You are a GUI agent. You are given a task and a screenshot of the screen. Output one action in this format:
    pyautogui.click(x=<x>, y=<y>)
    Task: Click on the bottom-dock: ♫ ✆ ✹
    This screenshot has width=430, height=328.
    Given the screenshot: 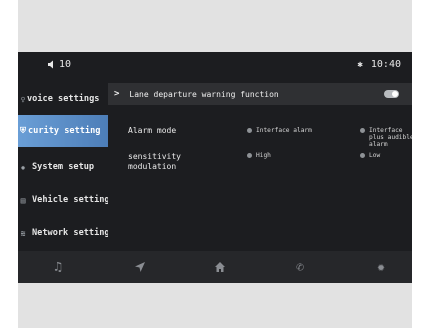 What is the action you would take?
    pyautogui.click(x=215, y=267)
    